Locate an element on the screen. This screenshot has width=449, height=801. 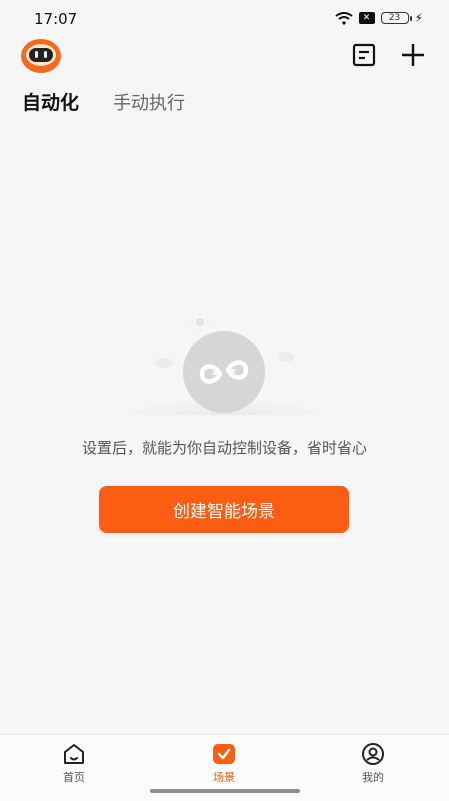
header is located at coordinates (224, 56).